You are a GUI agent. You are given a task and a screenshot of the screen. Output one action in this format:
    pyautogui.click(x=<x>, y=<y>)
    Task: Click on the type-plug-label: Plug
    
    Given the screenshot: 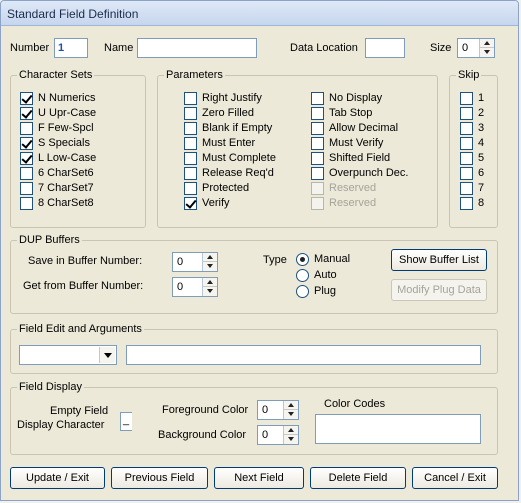 What is the action you would take?
    pyautogui.click(x=325, y=291)
    